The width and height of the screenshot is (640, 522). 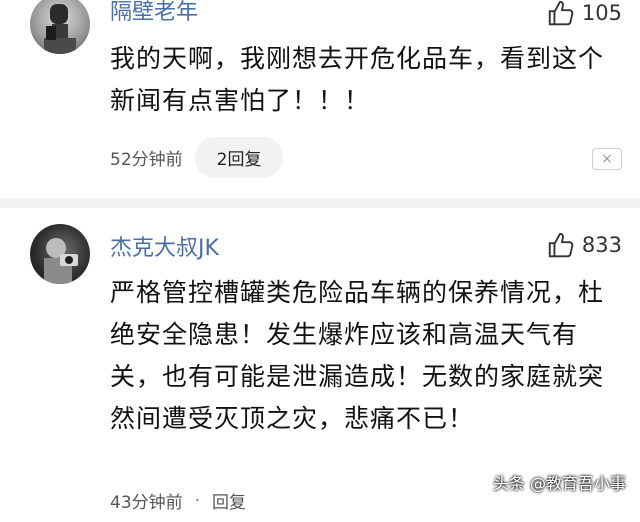 What do you see at coordinates (164, 246) in the screenshot?
I see `username: 杰克大叔JK` at bounding box center [164, 246].